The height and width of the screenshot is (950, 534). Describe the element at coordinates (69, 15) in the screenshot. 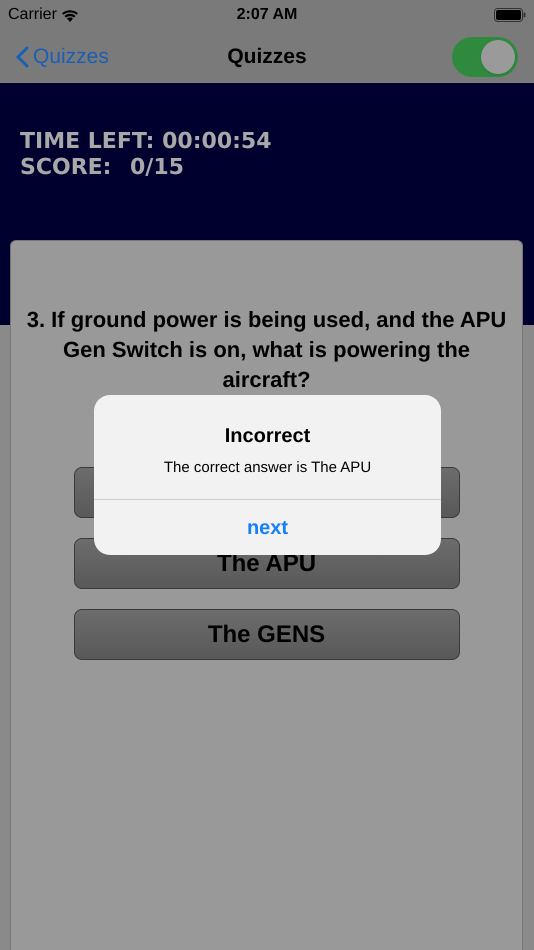

I see `wifi-icon` at that location.